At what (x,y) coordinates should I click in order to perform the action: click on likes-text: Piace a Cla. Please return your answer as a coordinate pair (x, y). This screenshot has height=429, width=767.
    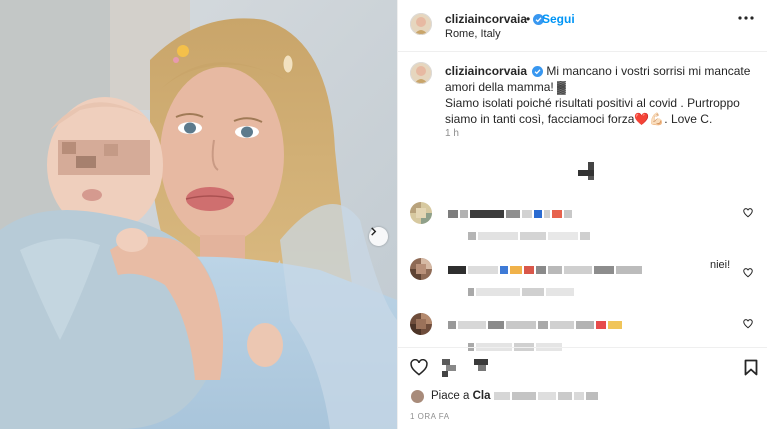
    Looking at the image, I should click on (515, 396).